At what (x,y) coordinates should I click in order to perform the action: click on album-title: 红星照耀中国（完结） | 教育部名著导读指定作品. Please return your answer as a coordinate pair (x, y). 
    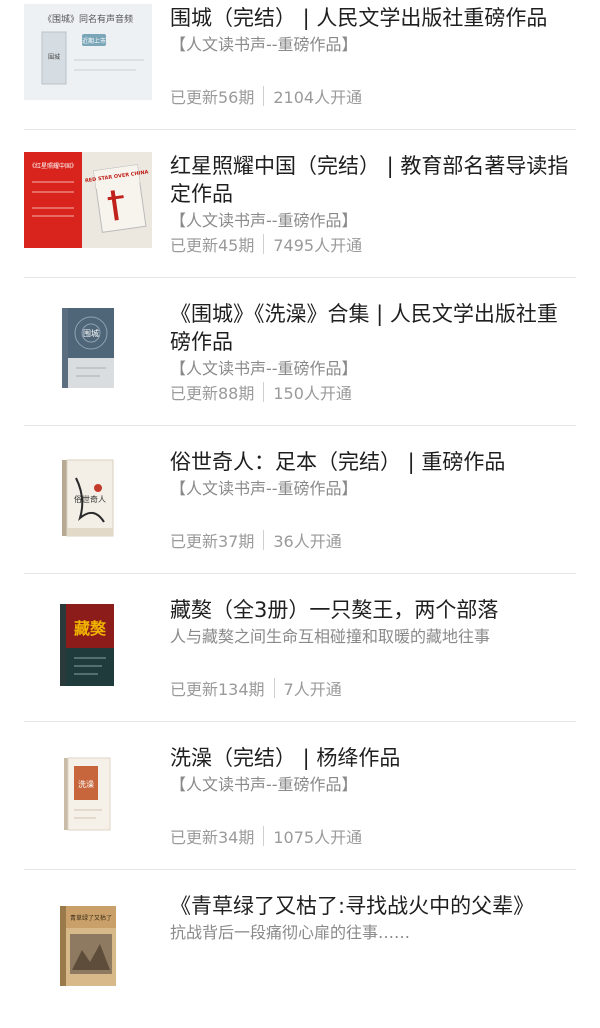
    Looking at the image, I should click on (373, 180).